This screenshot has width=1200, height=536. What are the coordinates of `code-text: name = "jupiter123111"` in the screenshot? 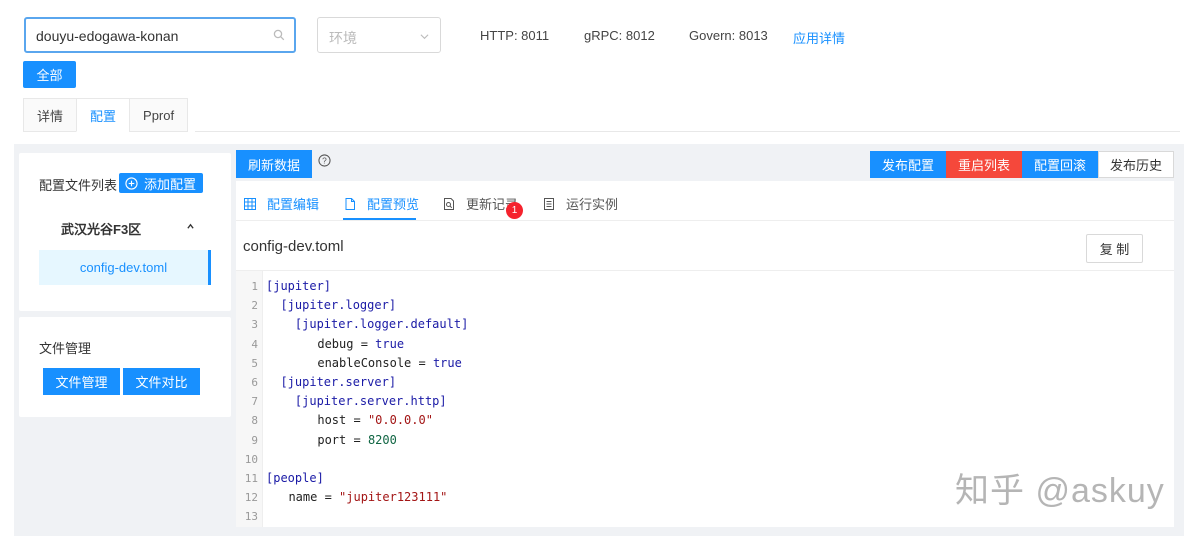 It's located at (352, 497).